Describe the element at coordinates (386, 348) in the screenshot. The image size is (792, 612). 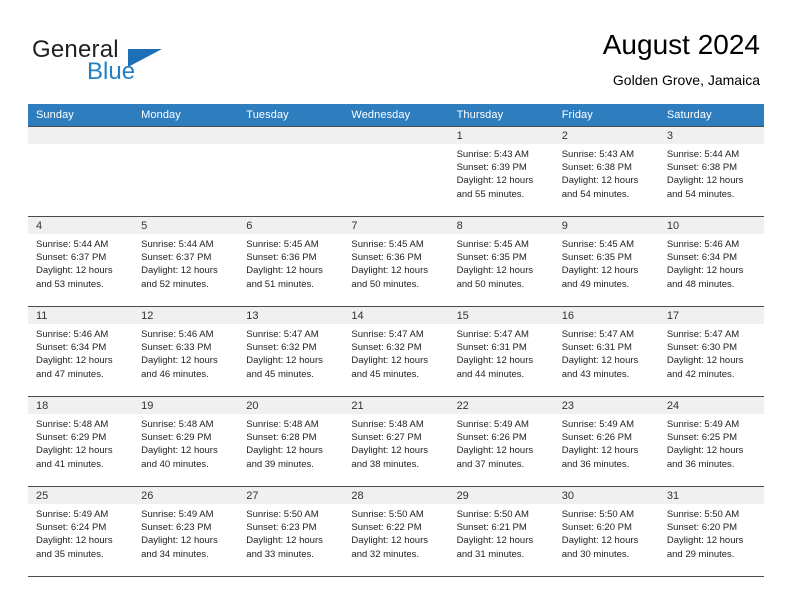
I see `sunset-text: Sunset: 6:32 PM` at that location.